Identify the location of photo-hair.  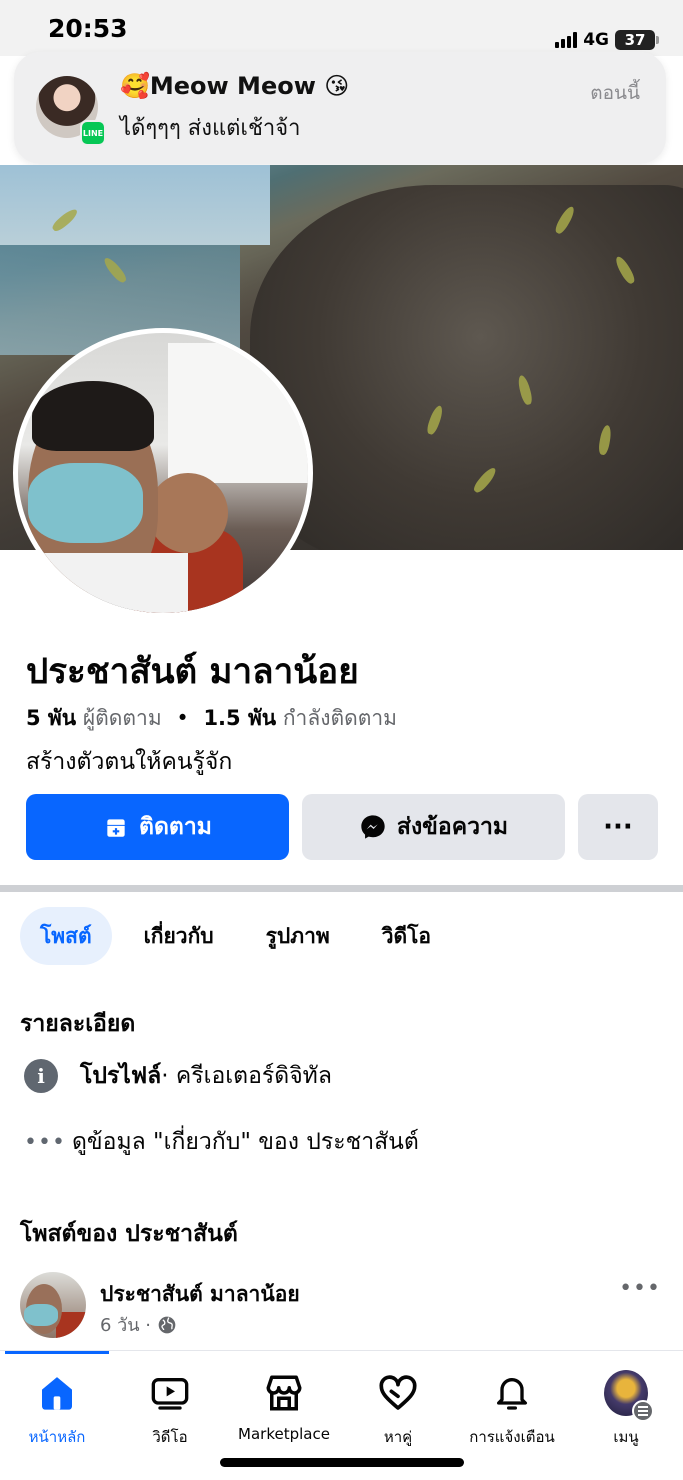
(93, 416).